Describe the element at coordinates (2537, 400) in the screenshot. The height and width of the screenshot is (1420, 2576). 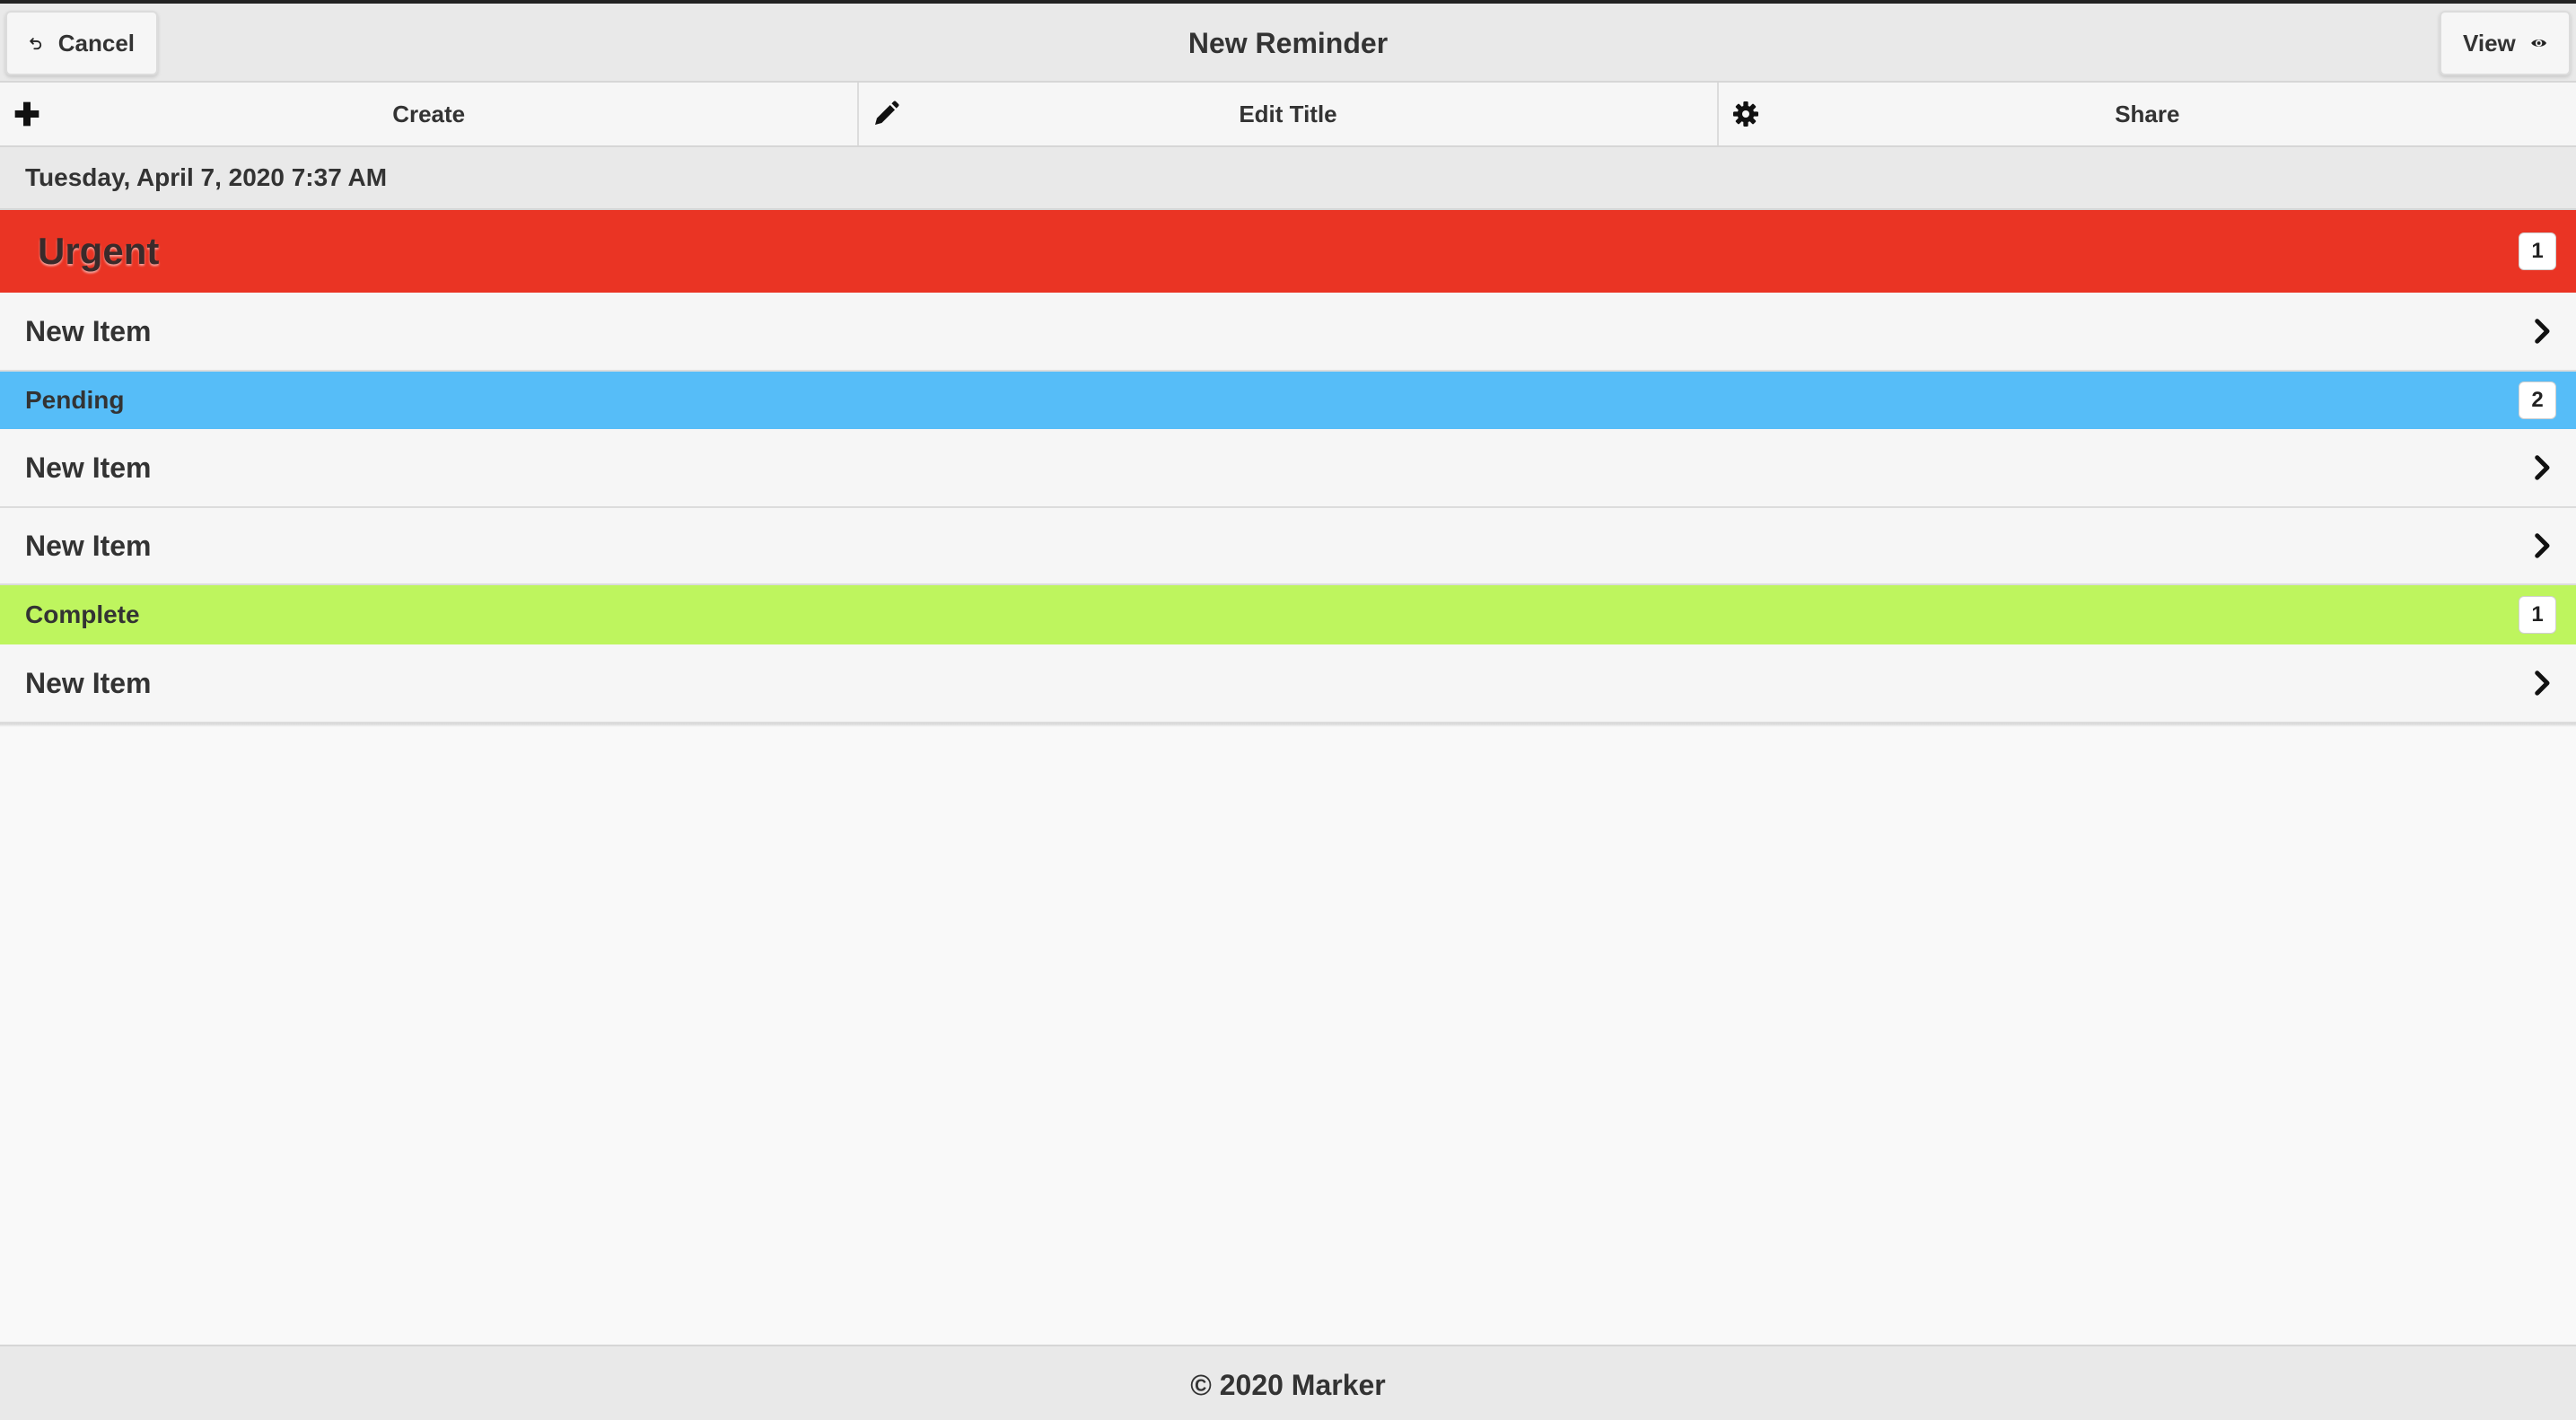
I see `count-badge: 2` at that location.